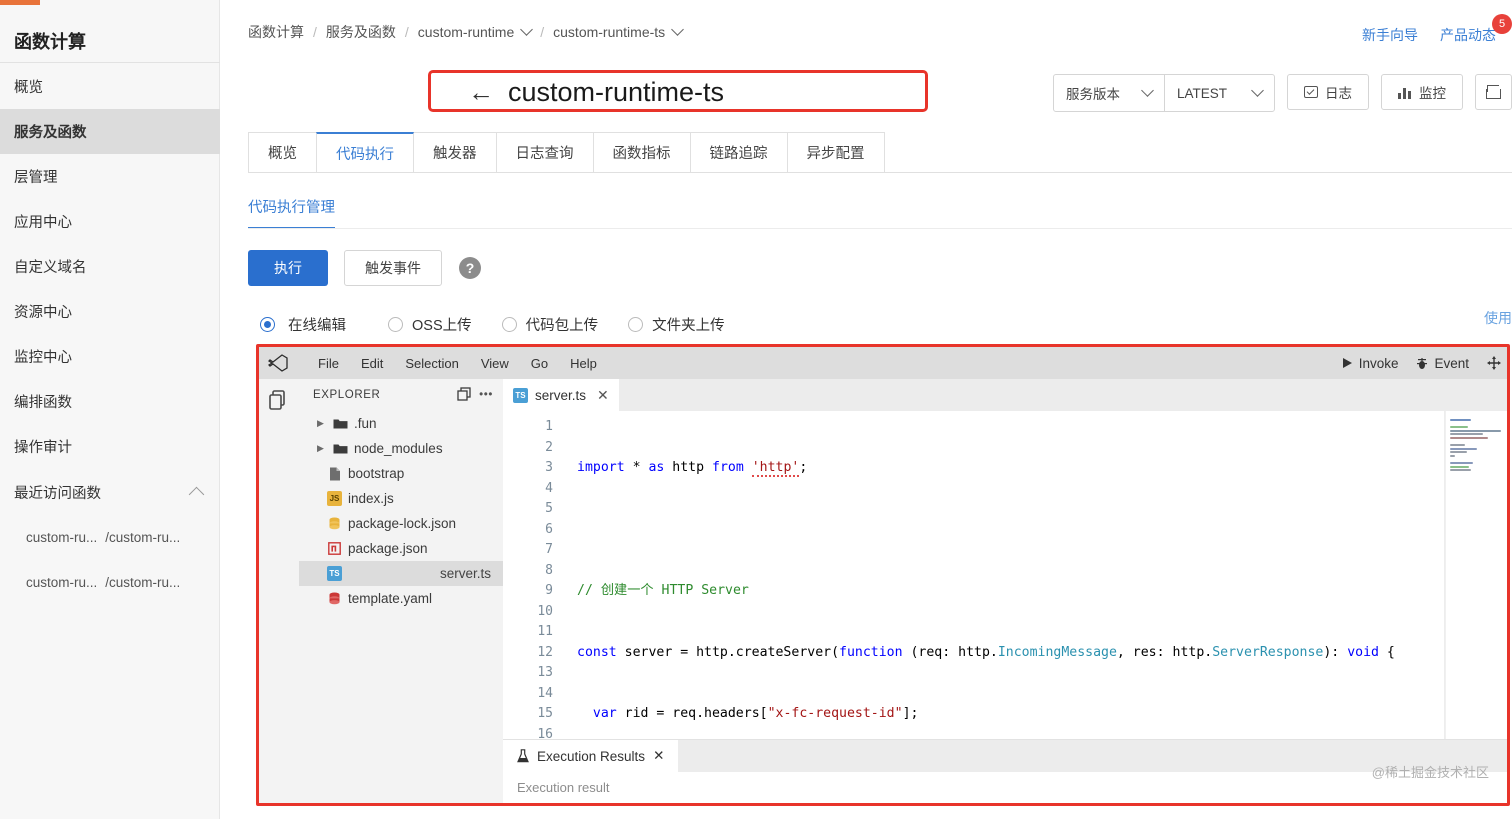 The height and width of the screenshot is (819, 1512). I want to click on sidebar-item-layers: 层管理, so click(110, 176).